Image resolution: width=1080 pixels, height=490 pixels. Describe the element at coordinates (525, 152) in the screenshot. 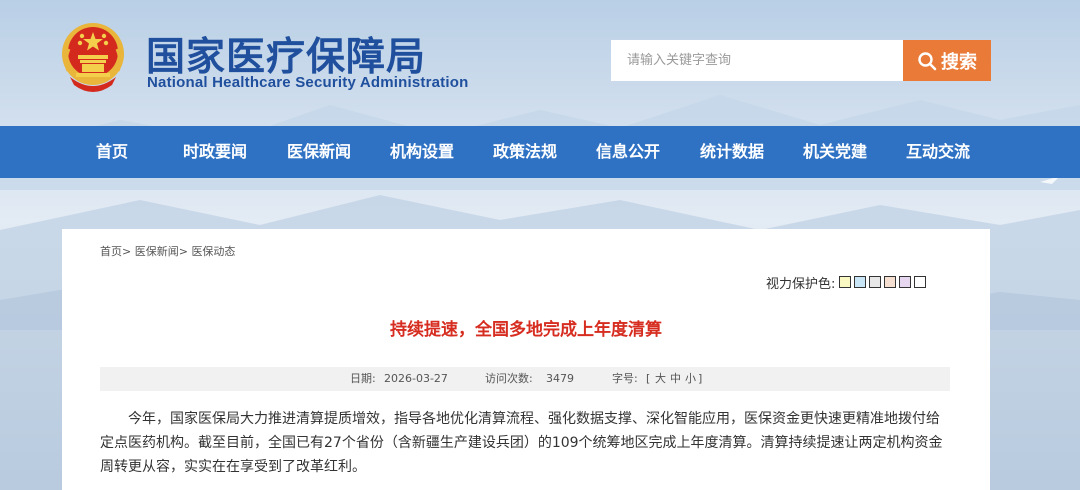

I see `nav-item-policy: 政策法规` at that location.